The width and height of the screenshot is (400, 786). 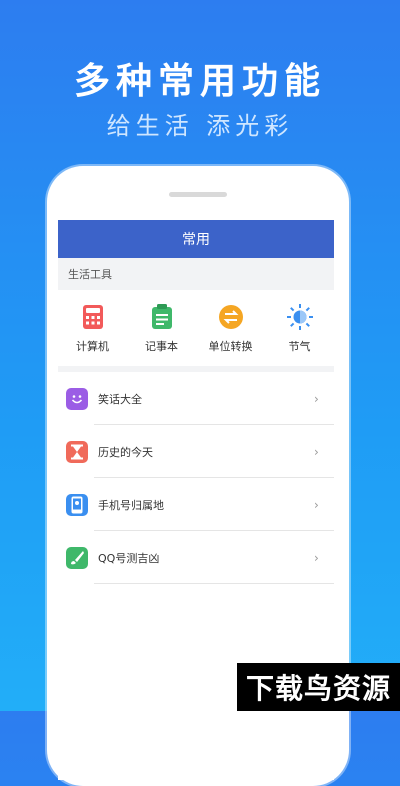 I want to click on section-label-text: 生活工具, so click(x=90, y=274).